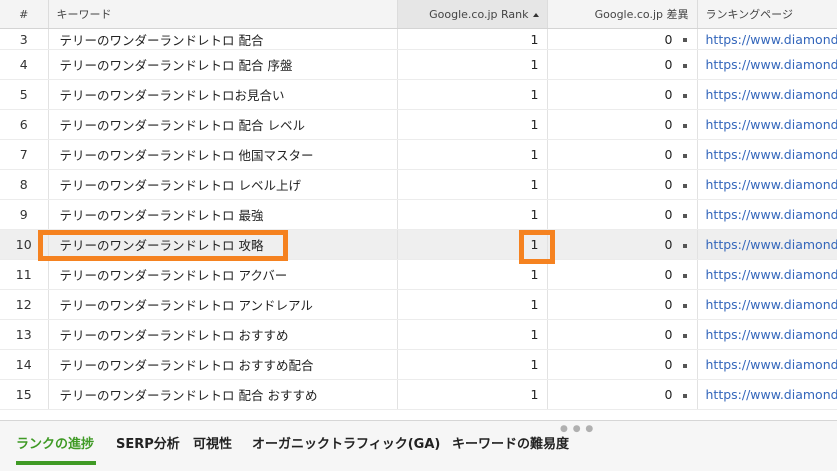 The image size is (837, 471). Describe the element at coordinates (223, 14) in the screenshot. I see `column-header-keyword: キーワード` at that location.